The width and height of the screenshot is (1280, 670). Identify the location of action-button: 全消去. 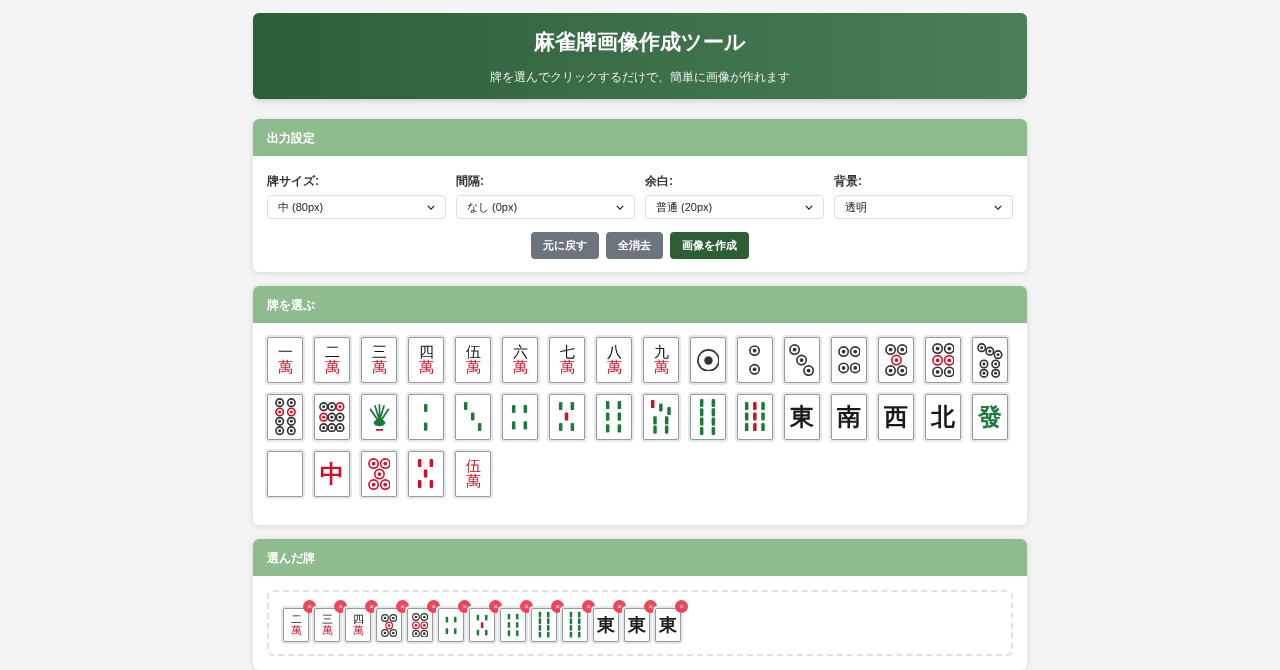
(634, 245).